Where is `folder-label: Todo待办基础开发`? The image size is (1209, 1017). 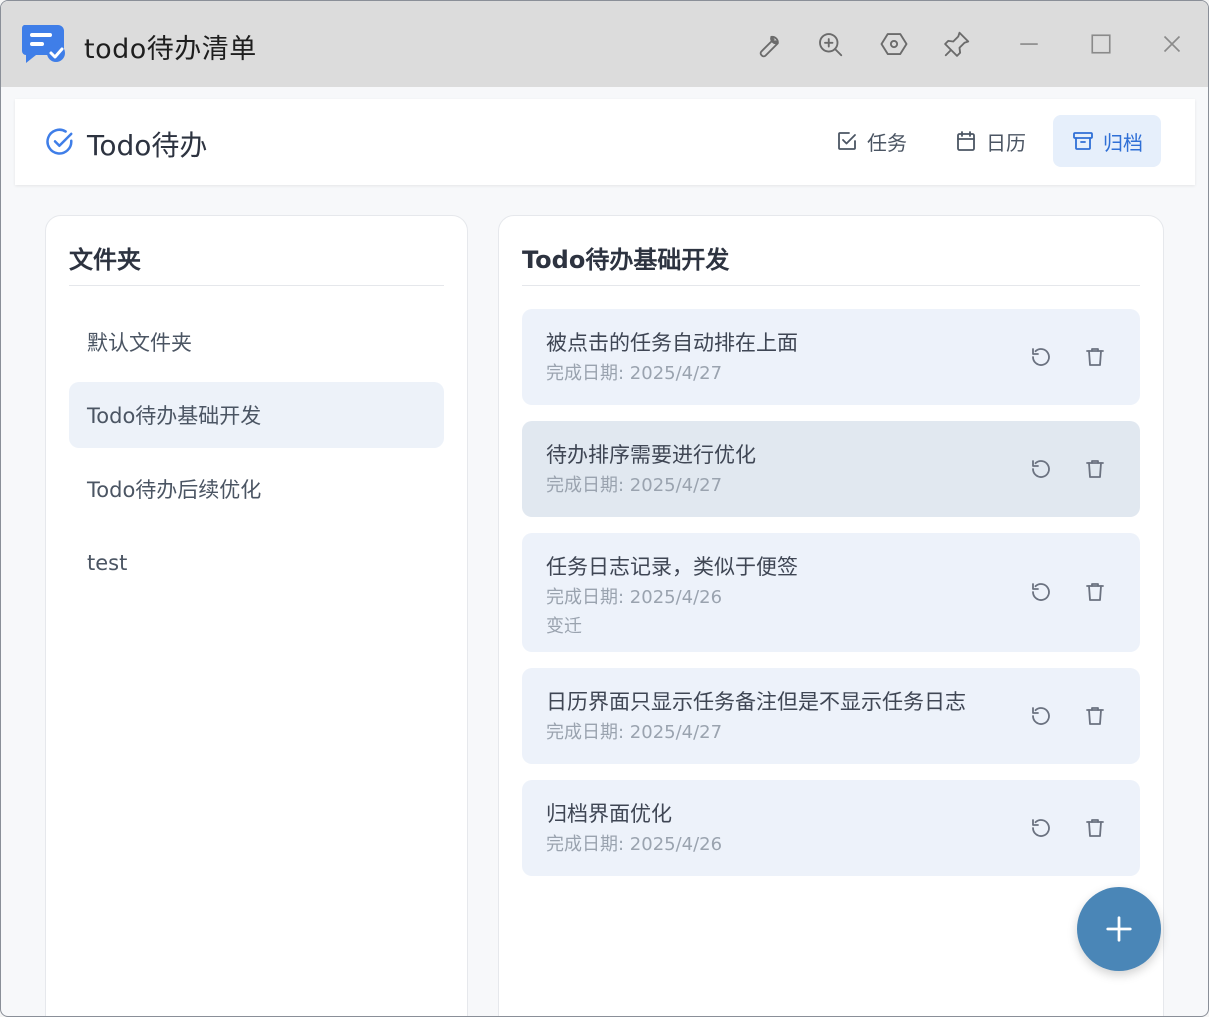
folder-label: Todo待办基础开发 is located at coordinates (174, 416).